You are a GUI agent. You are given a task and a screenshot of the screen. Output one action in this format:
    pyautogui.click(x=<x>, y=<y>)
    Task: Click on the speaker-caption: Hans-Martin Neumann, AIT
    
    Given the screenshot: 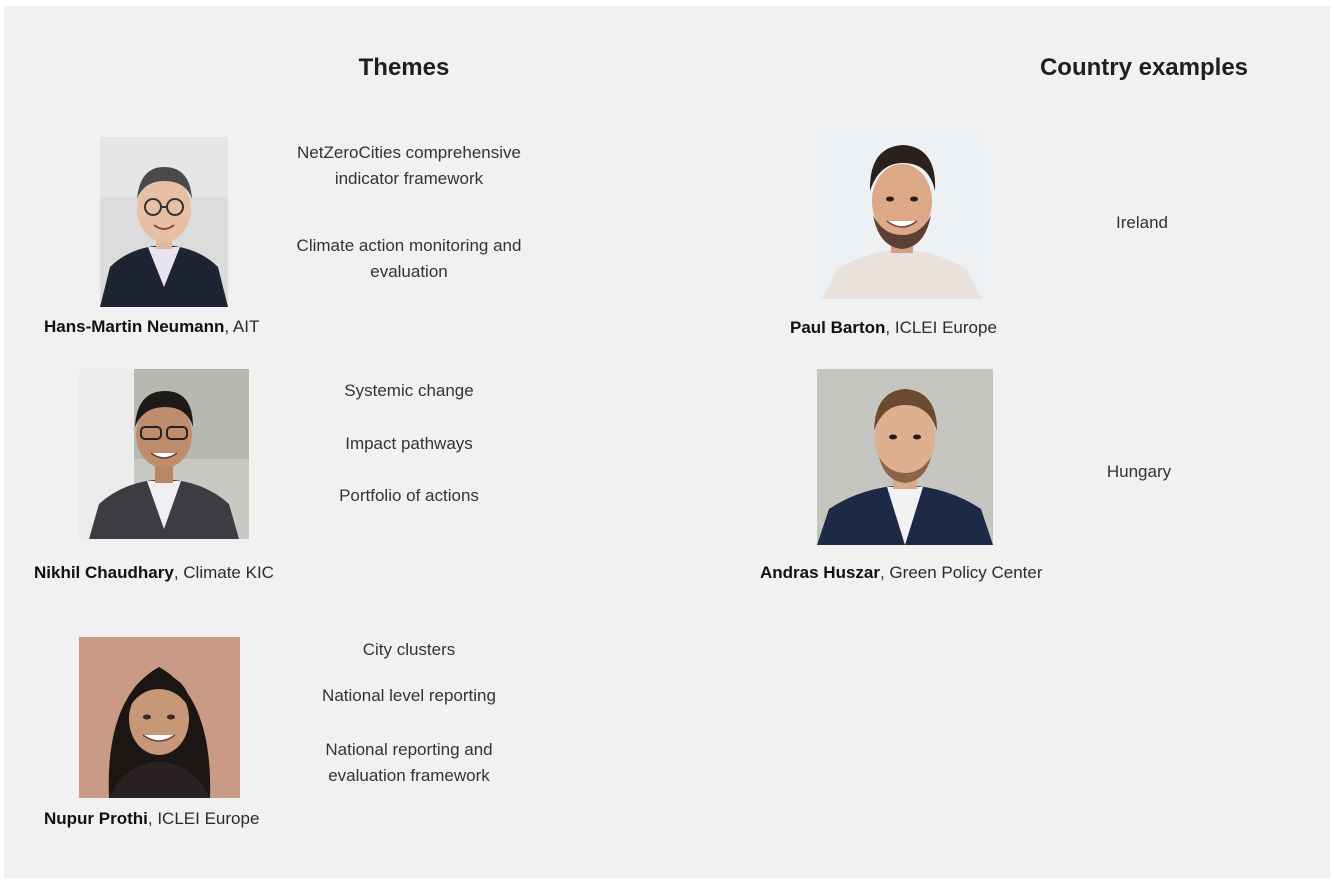 What is the action you would take?
    pyautogui.click(x=151, y=327)
    